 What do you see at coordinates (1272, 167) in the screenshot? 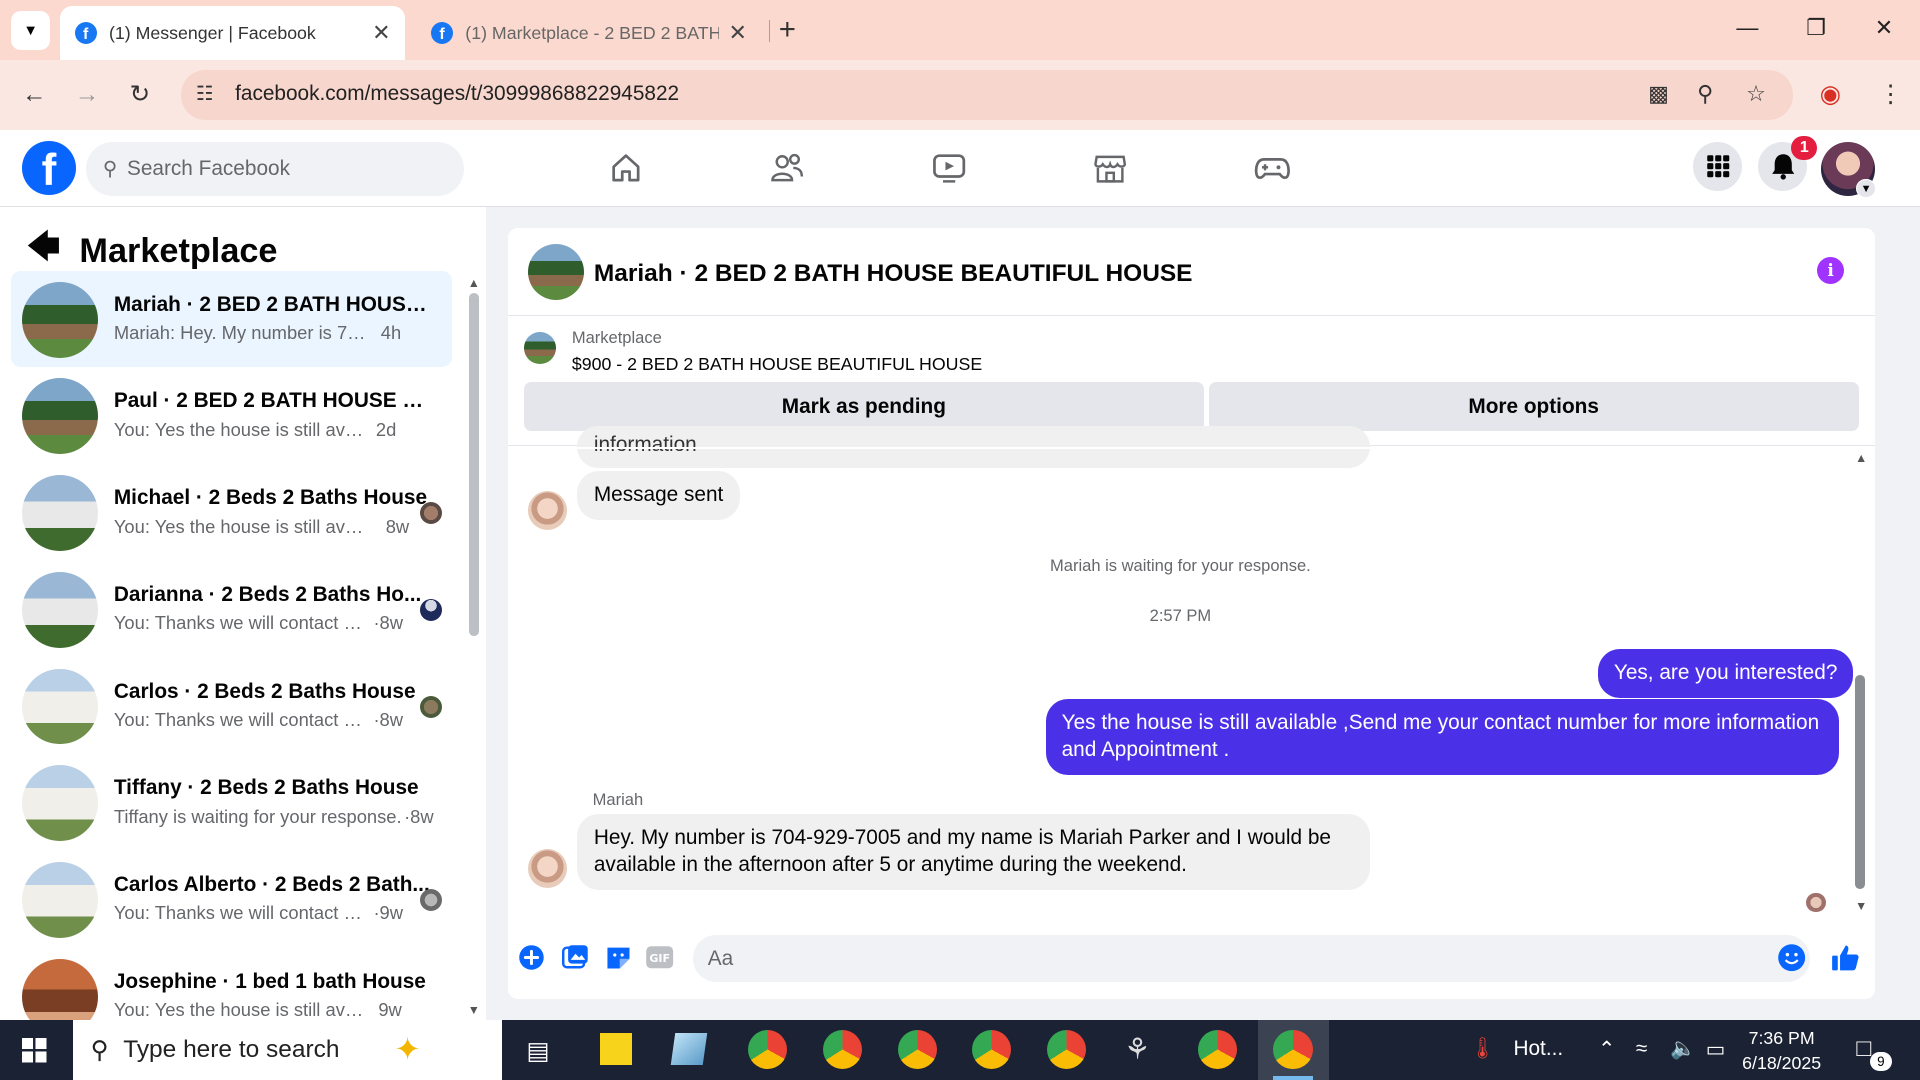
I see `gaming-icon` at bounding box center [1272, 167].